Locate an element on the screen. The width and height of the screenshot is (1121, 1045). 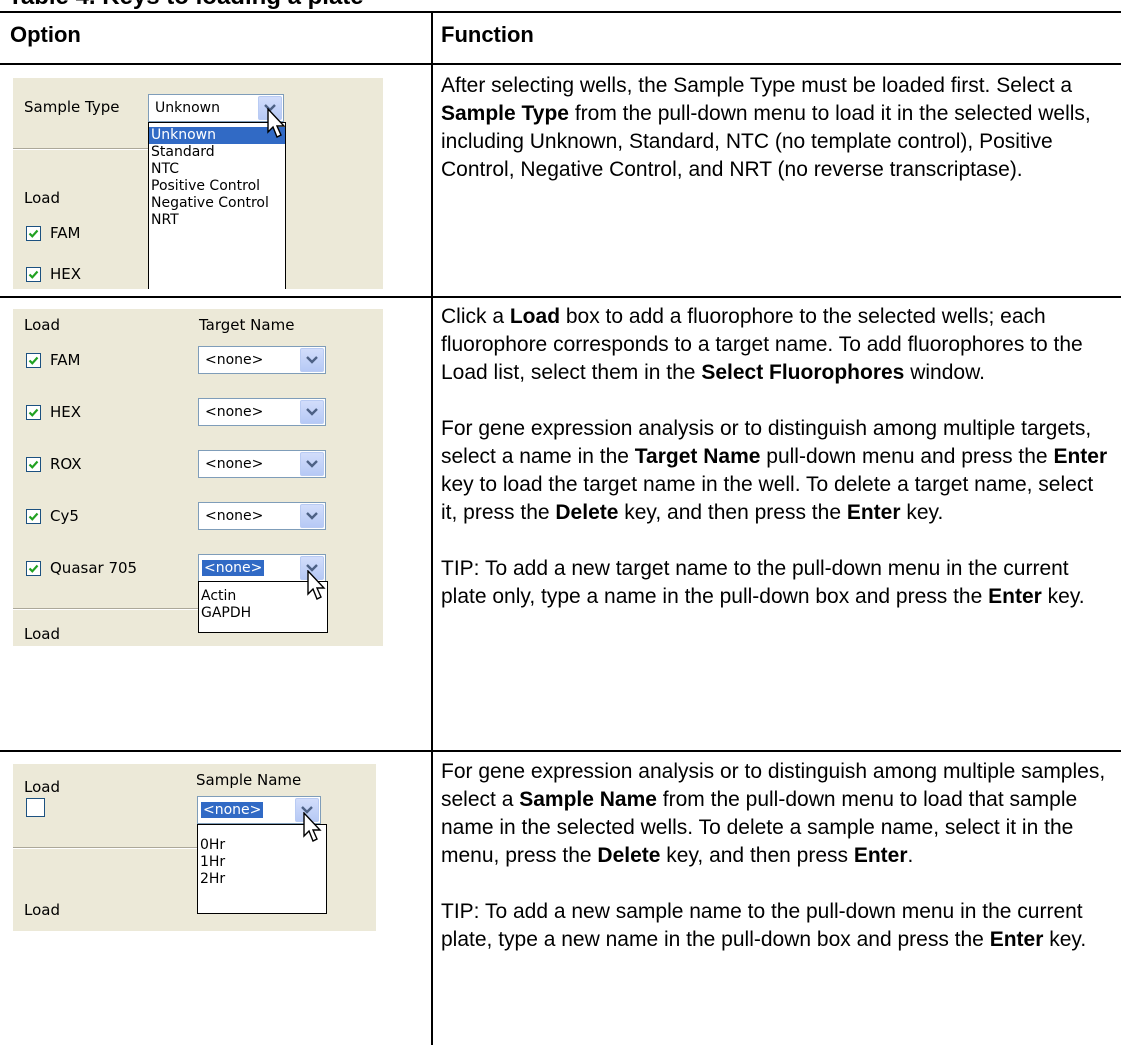
sample-type-label: Sample Type is located at coordinates (72, 107).